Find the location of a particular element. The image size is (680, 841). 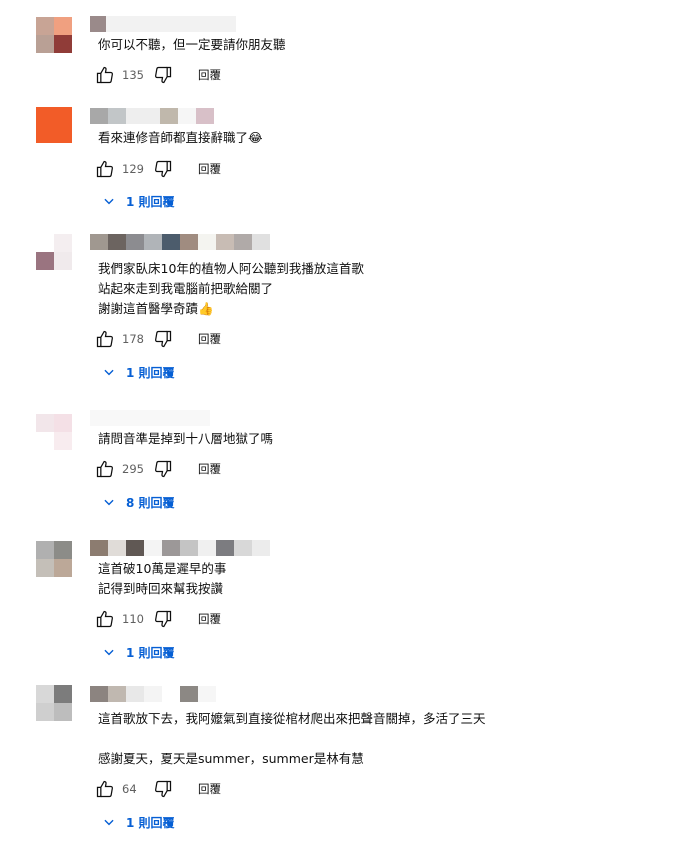

comment-actions: 129 回覆 is located at coordinates (157, 169).